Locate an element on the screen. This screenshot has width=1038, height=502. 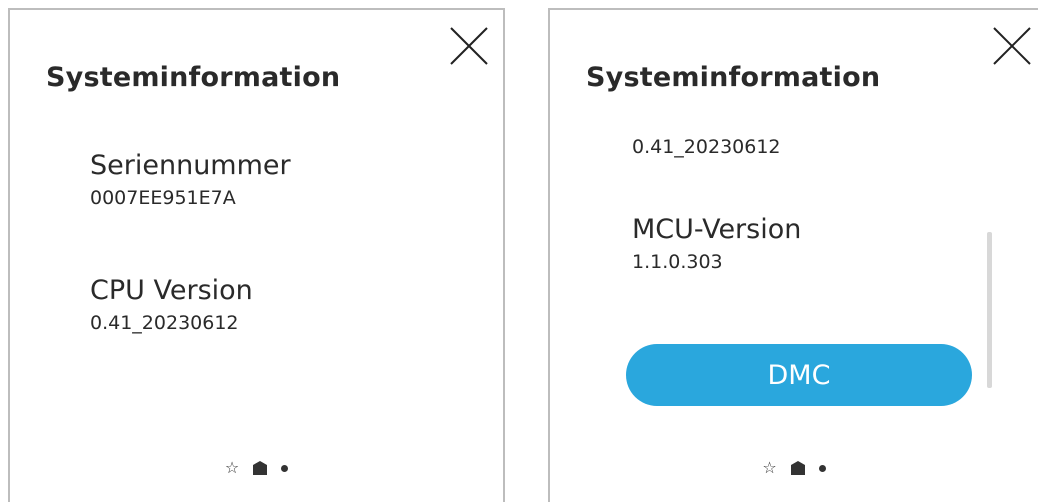
info-item-cpu-version: CPU Version 0.41_20230612 is located at coordinates (171, 304).